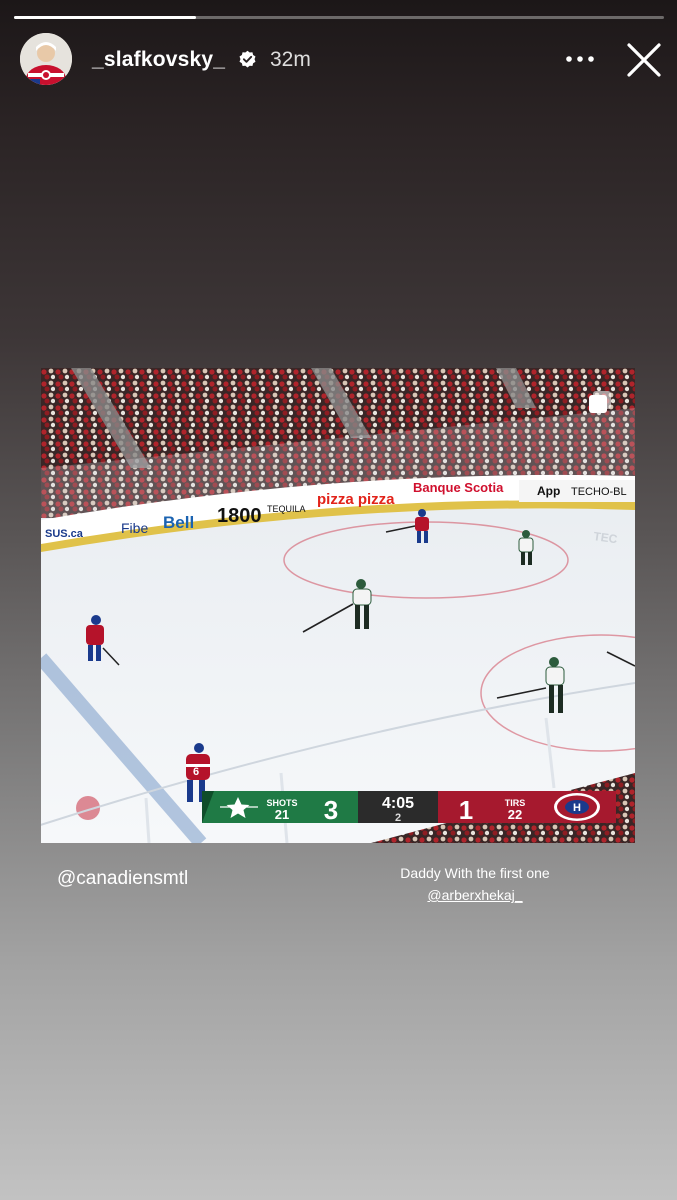  Describe the element at coordinates (466, 810) in the screenshot. I see `home-score: 1` at that location.